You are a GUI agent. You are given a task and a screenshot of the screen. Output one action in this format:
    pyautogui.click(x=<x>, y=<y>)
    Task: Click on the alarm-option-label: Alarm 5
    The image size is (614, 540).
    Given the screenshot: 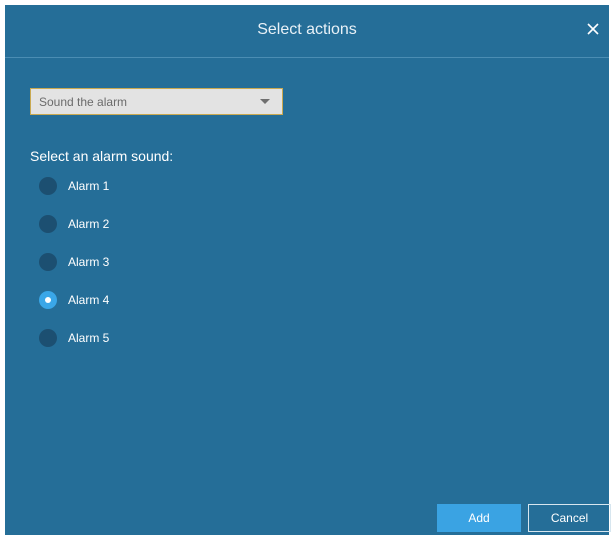 What is the action you would take?
    pyautogui.click(x=89, y=338)
    